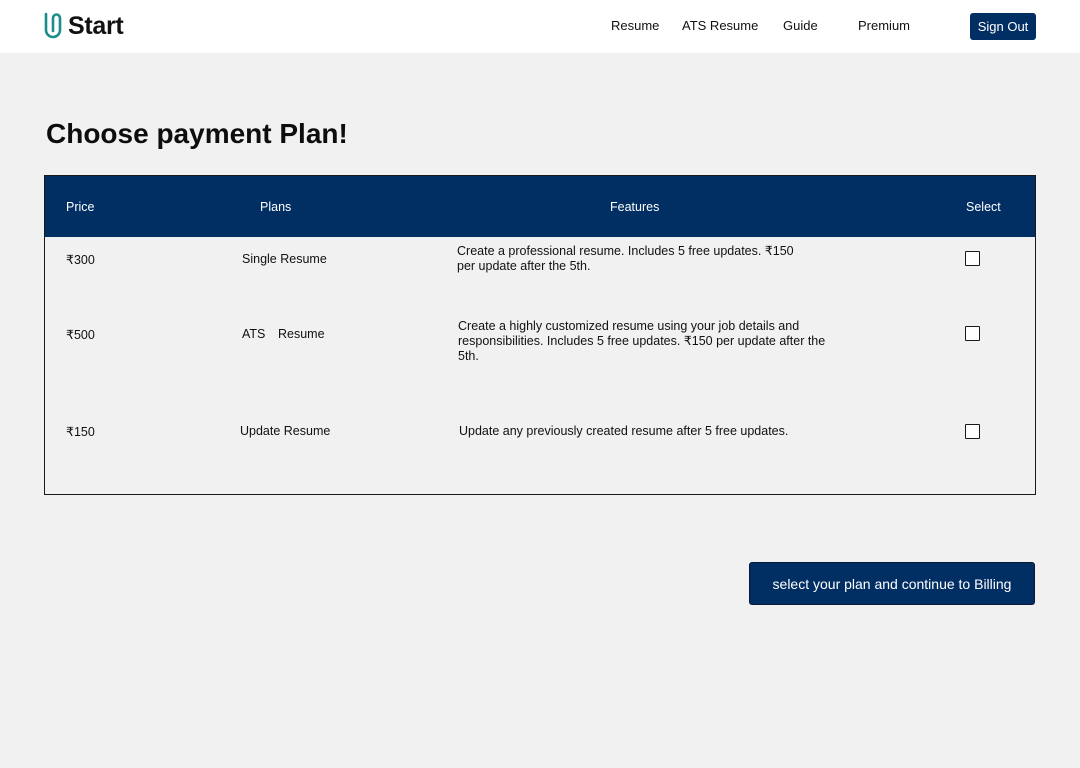 The width and height of the screenshot is (1080, 768). I want to click on row-plan-name-part: Resume, so click(301, 334).